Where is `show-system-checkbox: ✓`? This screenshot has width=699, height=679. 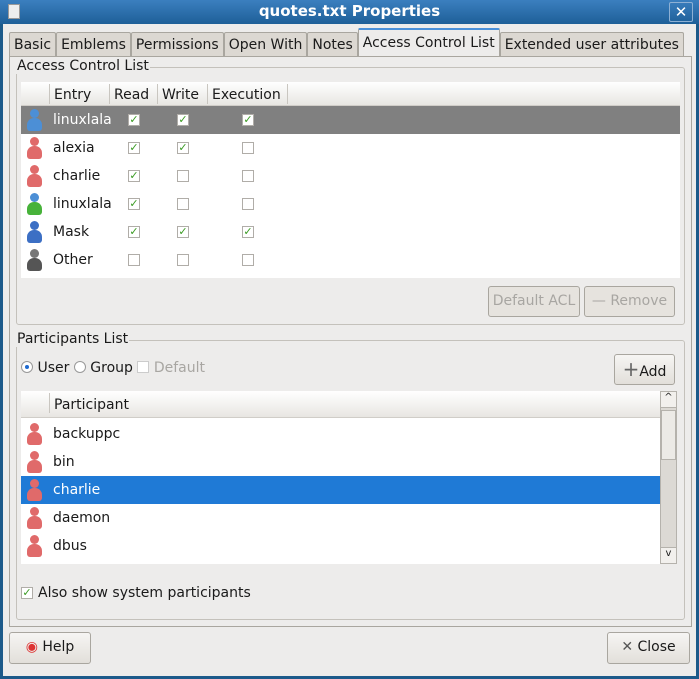 show-system-checkbox: ✓ is located at coordinates (27, 593).